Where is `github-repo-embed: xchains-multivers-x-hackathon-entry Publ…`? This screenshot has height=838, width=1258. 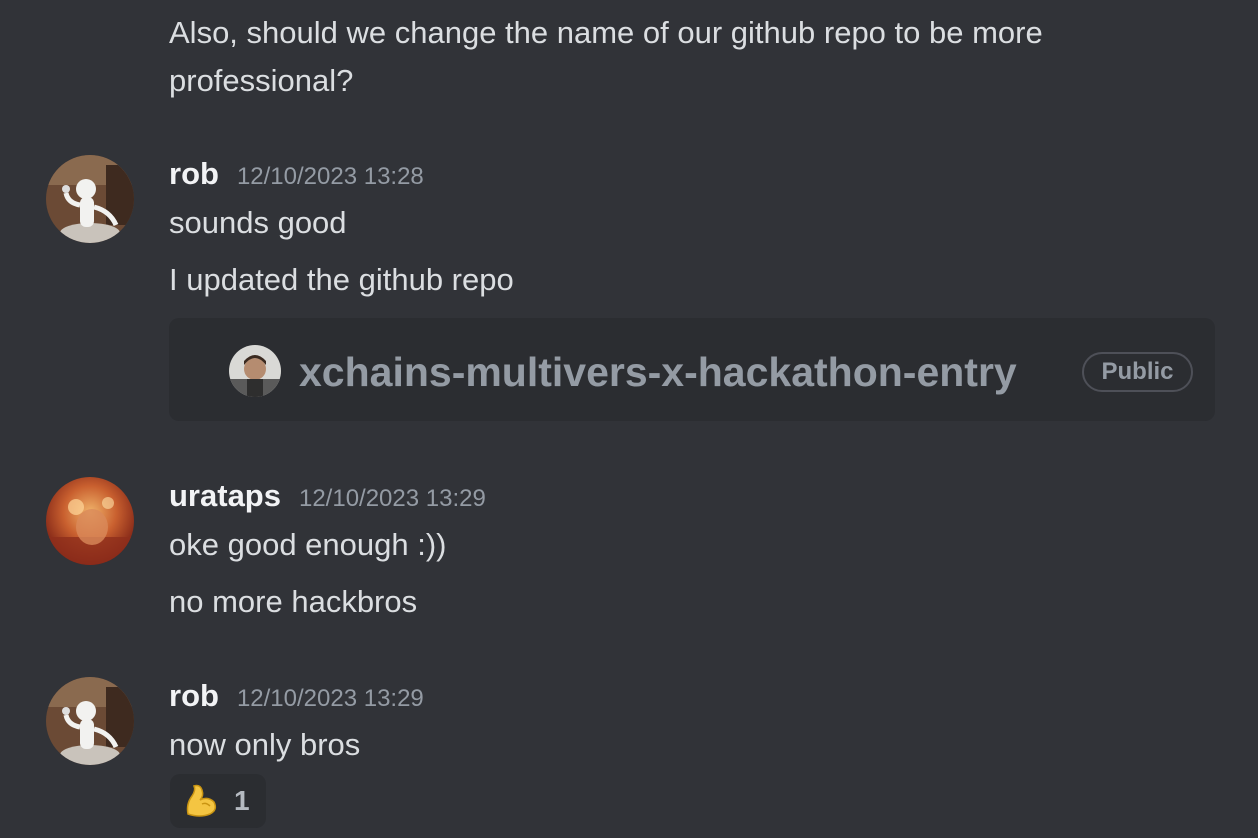
github-repo-embed: xchains-multivers-x-hackathon-entry Publ… is located at coordinates (692, 369).